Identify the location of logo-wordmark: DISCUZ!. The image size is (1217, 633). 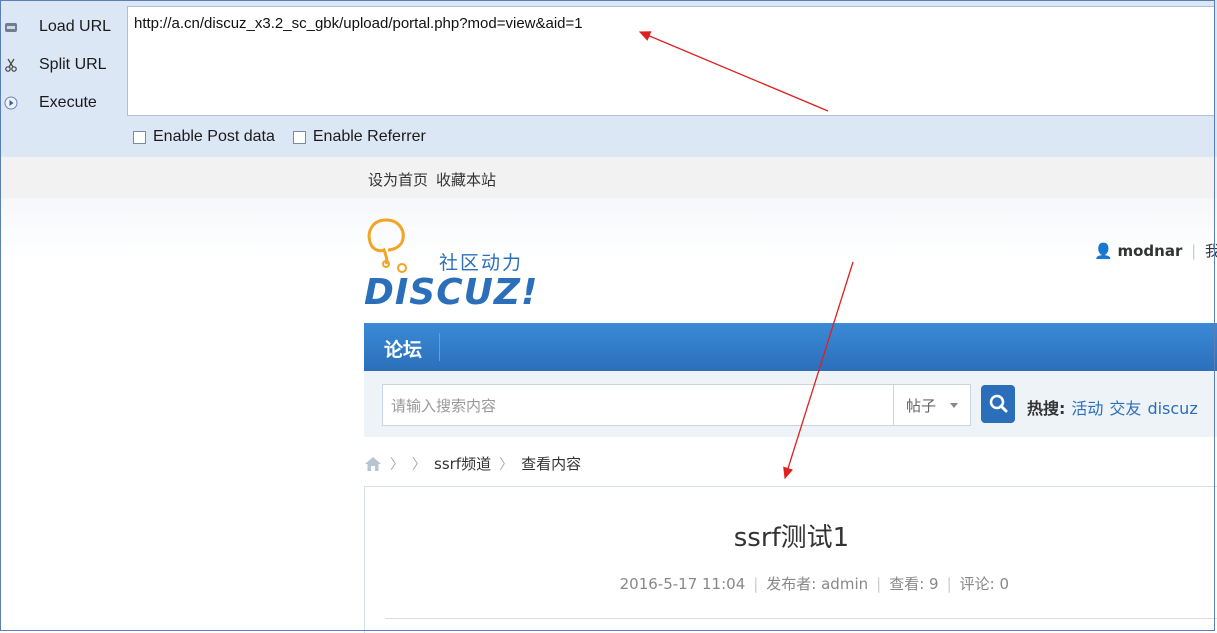
(451, 292).